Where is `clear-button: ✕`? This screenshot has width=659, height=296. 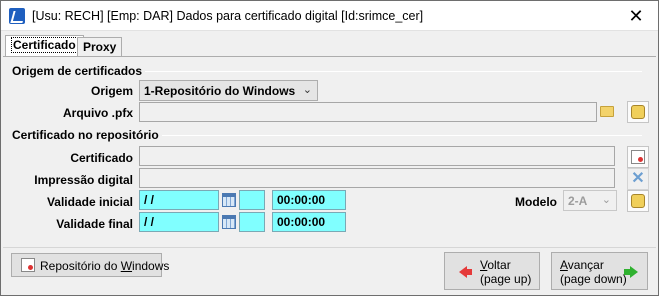
clear-button: ✕ is located at coordinates (638, 179).